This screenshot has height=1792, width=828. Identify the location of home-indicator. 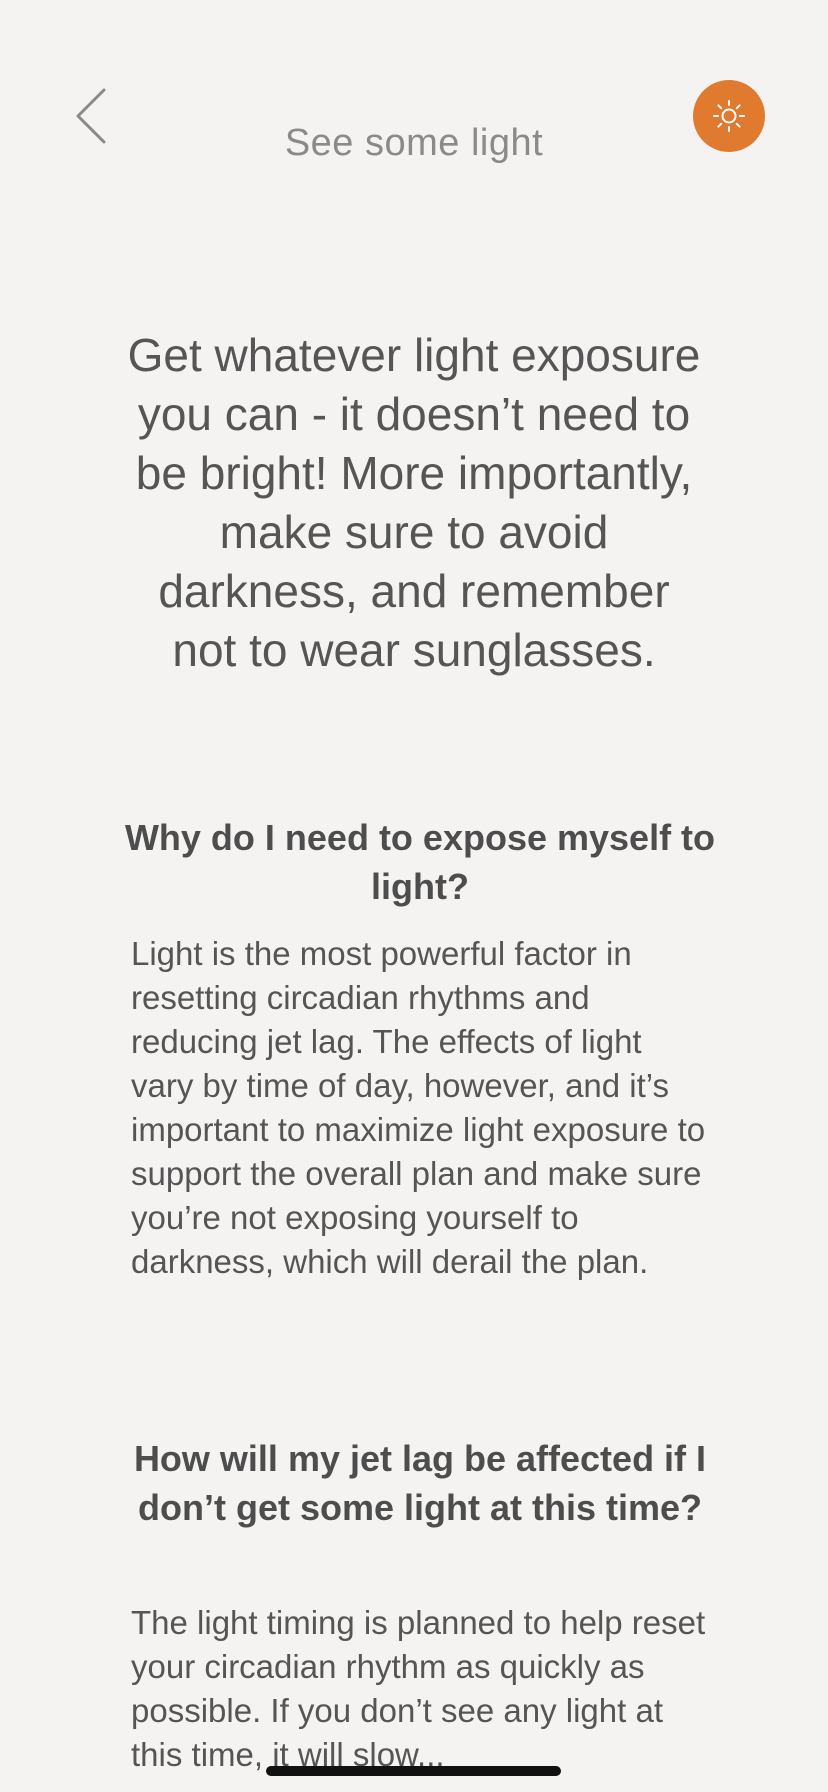
(413, 1771).